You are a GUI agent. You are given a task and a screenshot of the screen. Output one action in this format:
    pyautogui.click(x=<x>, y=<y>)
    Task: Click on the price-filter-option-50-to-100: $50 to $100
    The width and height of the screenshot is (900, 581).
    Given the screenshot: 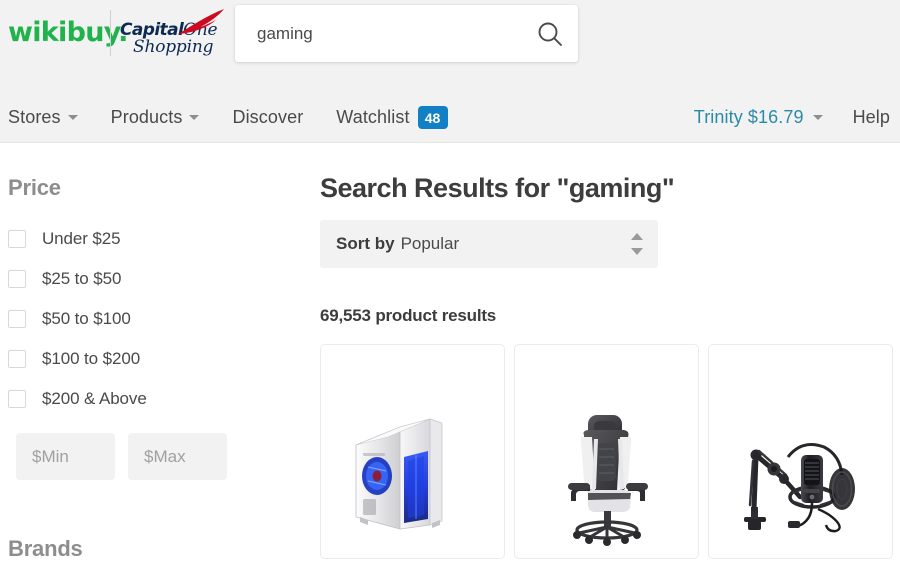 What is the action you would take?
    pyautogui.click(x=154, y=319)
    